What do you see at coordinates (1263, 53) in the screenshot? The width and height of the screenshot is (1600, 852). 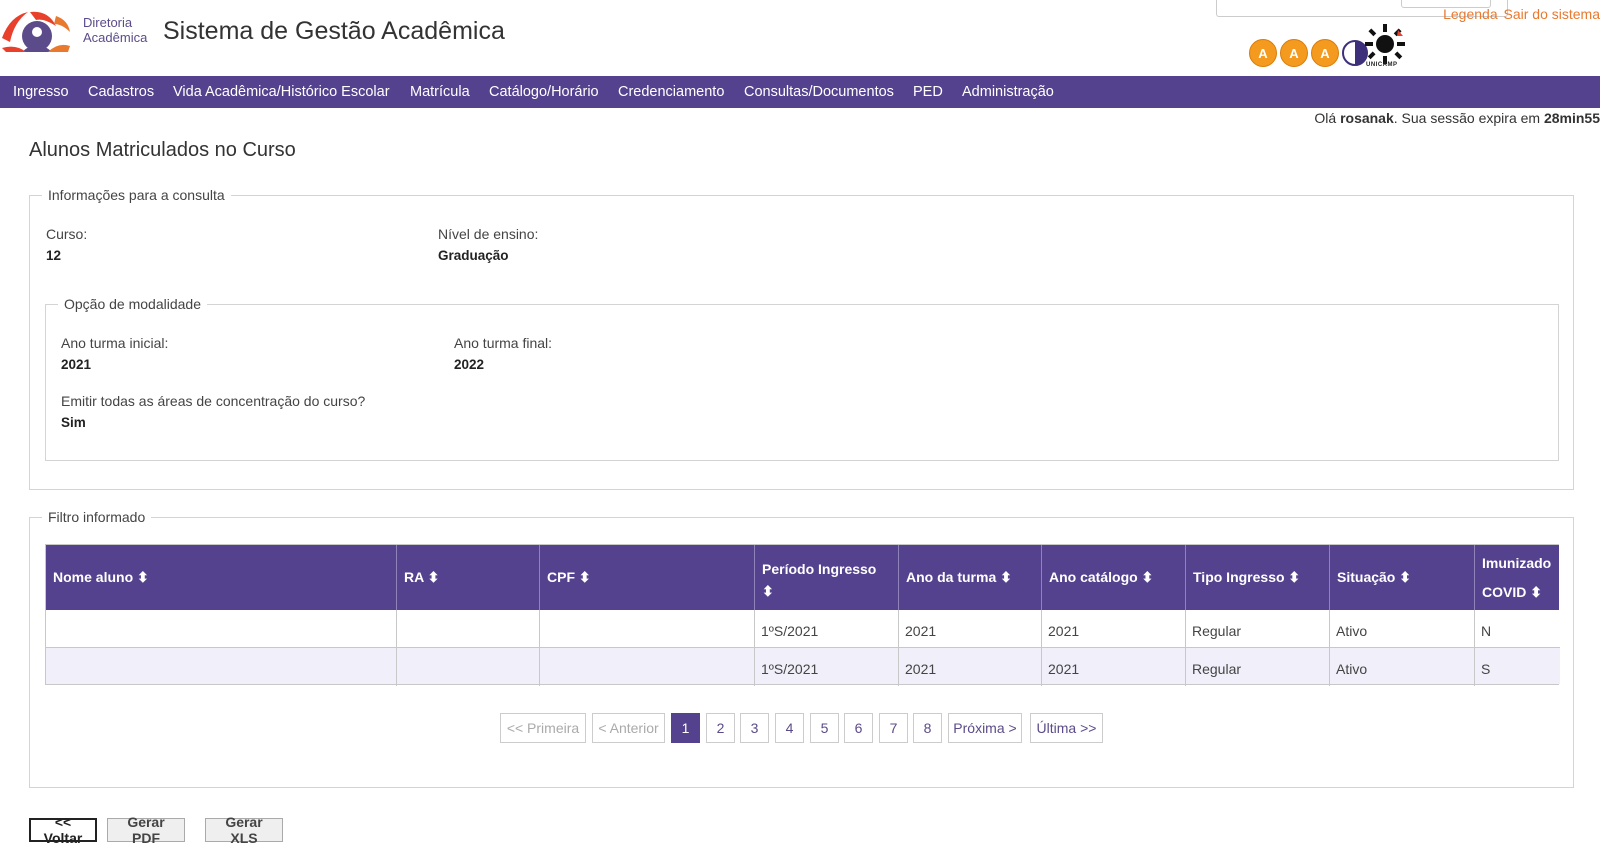 I see `font-decrease-button: A` at bounding box center [1263, 53].